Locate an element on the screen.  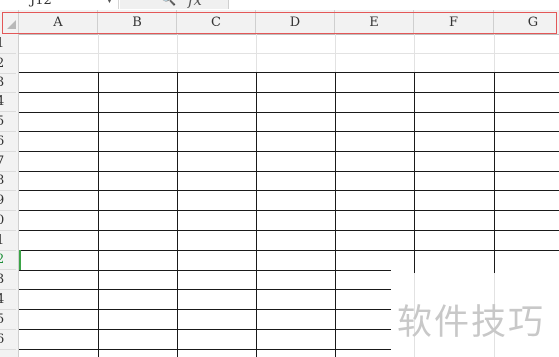
name-box: J12 ▼ is located at coordinates (59, 4).